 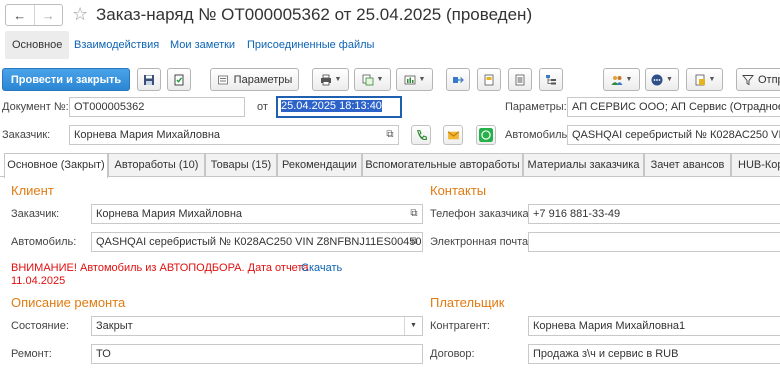 What do you see at coordinates (37, 45) in the screenshot?
I see `tab-main: Основное` at bounding box center [37, 45].